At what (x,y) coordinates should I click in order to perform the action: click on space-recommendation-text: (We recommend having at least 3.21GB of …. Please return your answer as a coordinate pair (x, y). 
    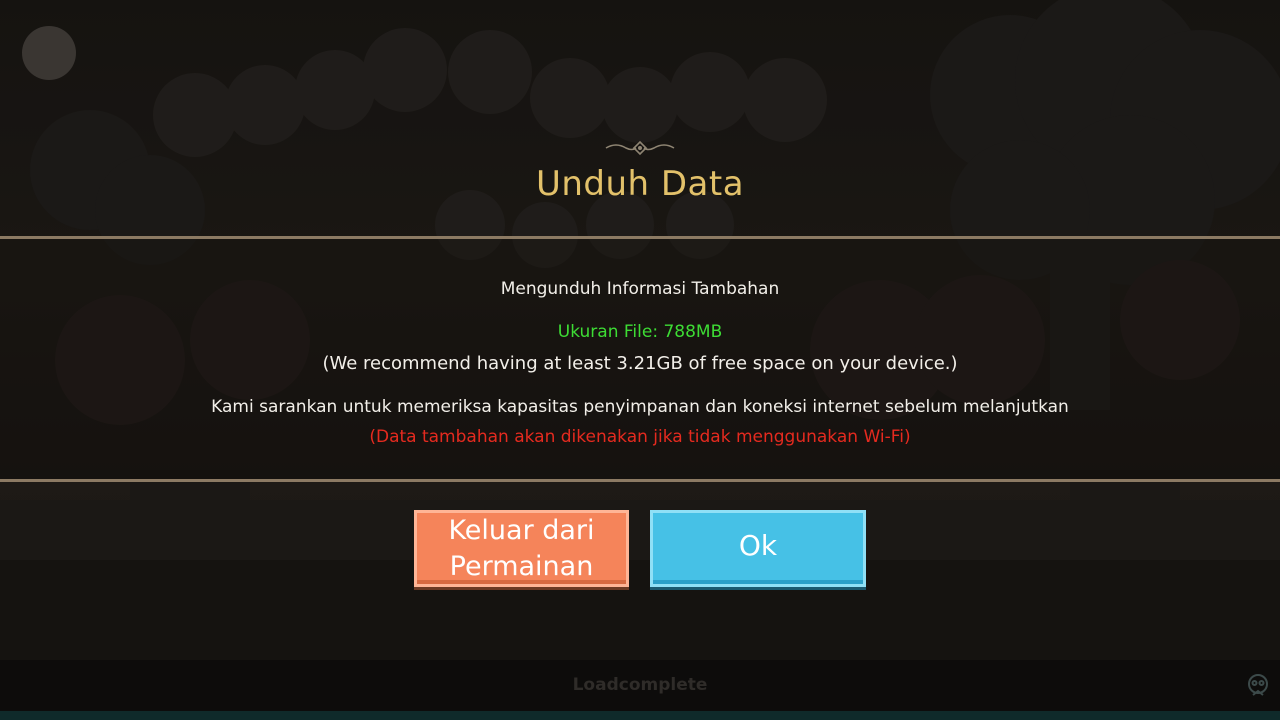
    Looking at the image, I should click on (640, 363).